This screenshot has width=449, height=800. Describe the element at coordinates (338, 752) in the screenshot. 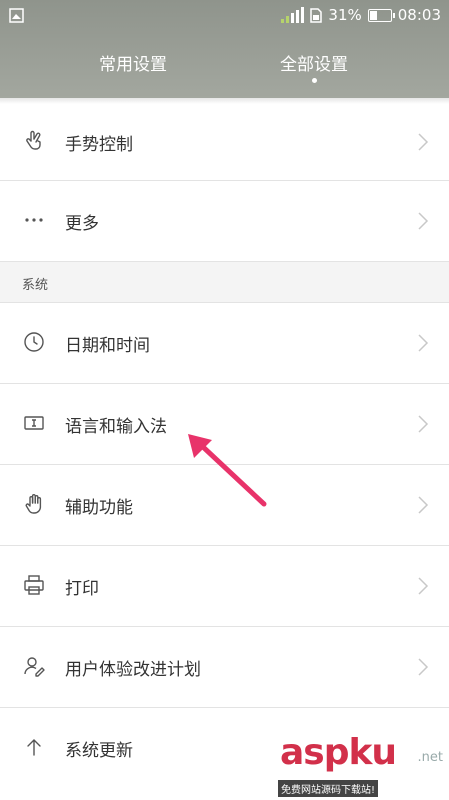

I see `watermark-brand: aspku` at that location.